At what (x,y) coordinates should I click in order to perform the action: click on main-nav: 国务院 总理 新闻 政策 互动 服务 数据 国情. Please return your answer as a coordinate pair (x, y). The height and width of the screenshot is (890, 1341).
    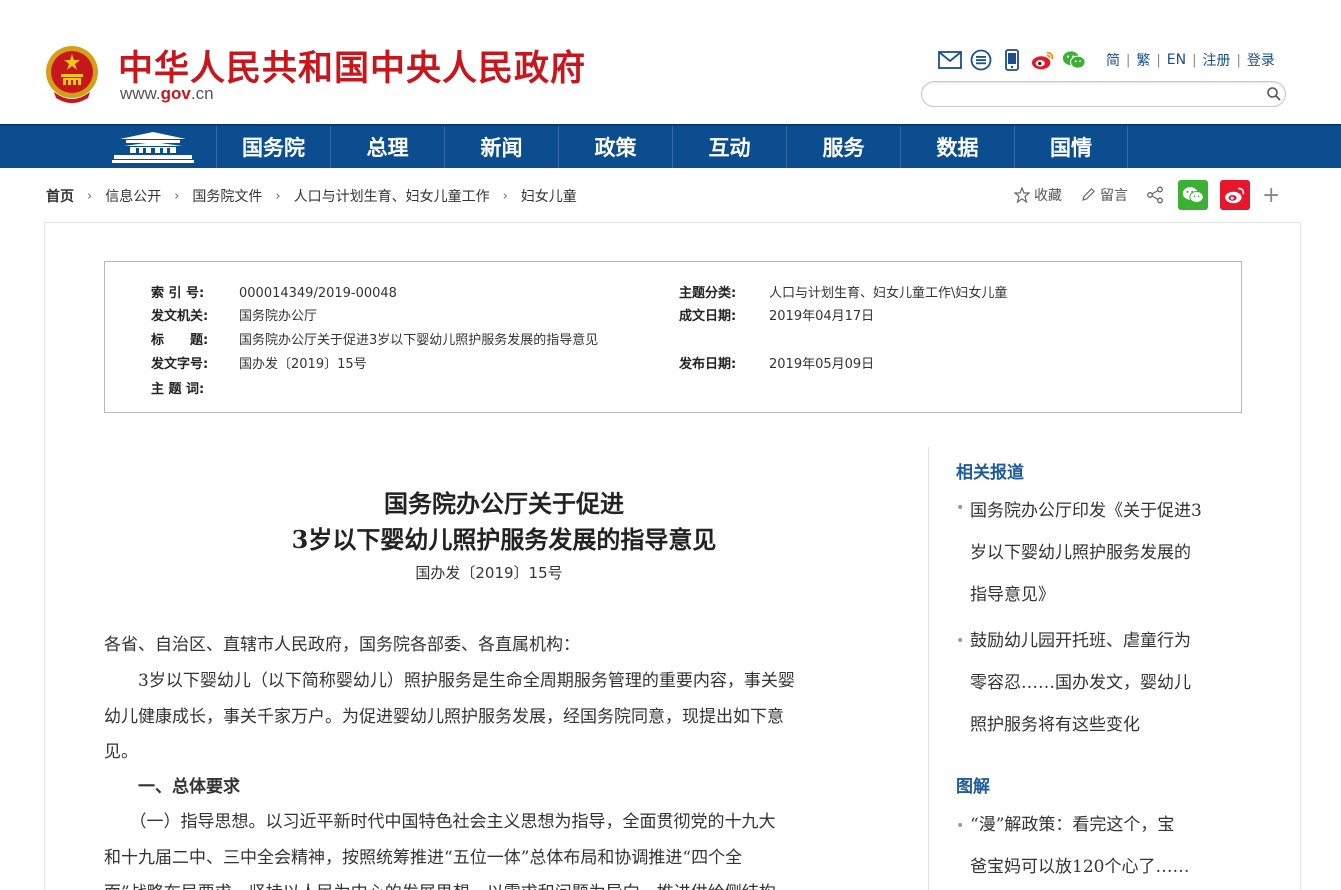
    Looking at the image, I should click on (670, 146).